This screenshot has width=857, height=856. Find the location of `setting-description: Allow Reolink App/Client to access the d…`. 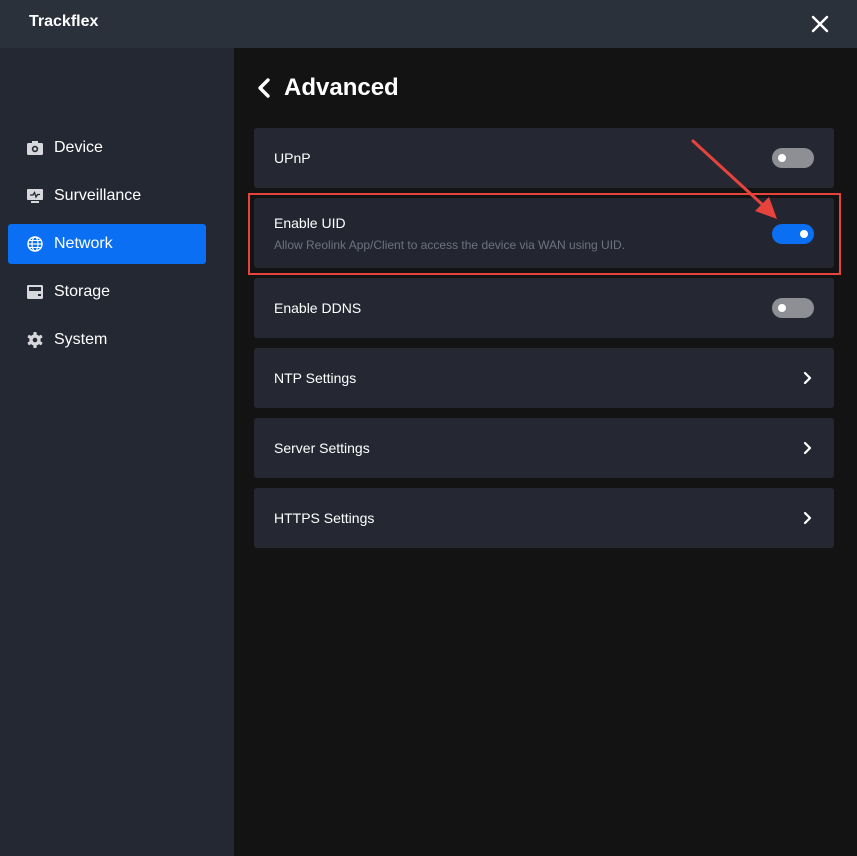

setting-description: Allow Reolink App/Client to access the d… is located at coordinates (450, 245).